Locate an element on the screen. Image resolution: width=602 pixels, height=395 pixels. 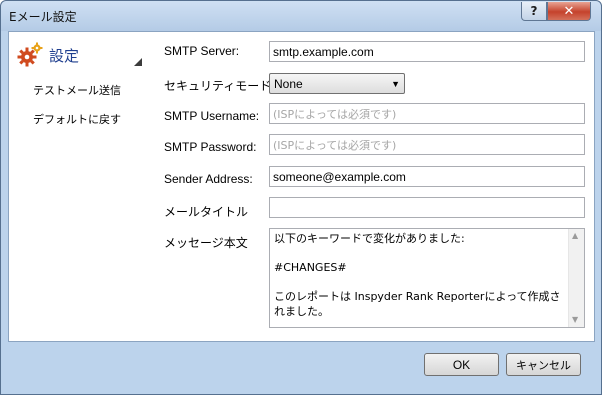
smtp-username-label: SMTP Username: is located at coordinates (212, 116).